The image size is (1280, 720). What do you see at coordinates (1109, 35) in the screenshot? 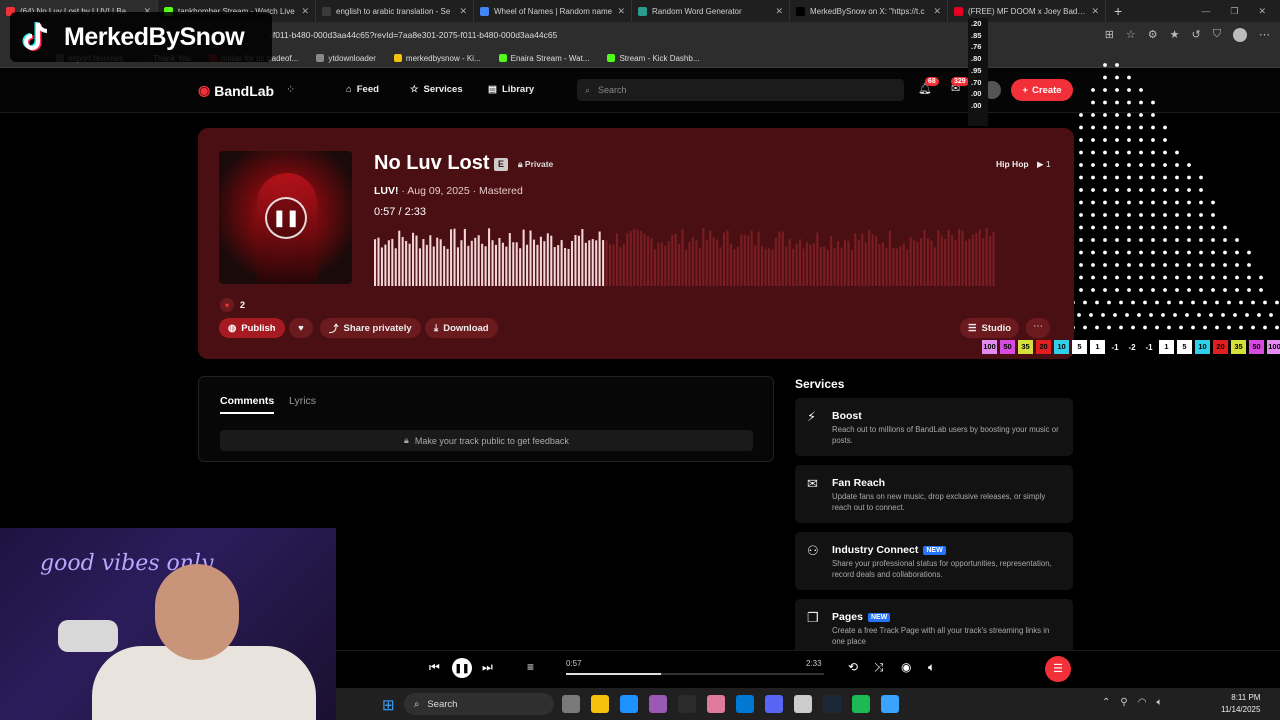
I see `apps-icon: ⊞` at bounding box center [1109, 35].